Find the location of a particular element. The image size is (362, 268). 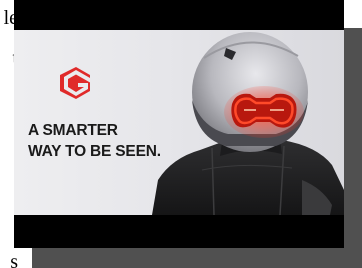

surrounding-text-fragment: s is located at coordinates (14, 260).